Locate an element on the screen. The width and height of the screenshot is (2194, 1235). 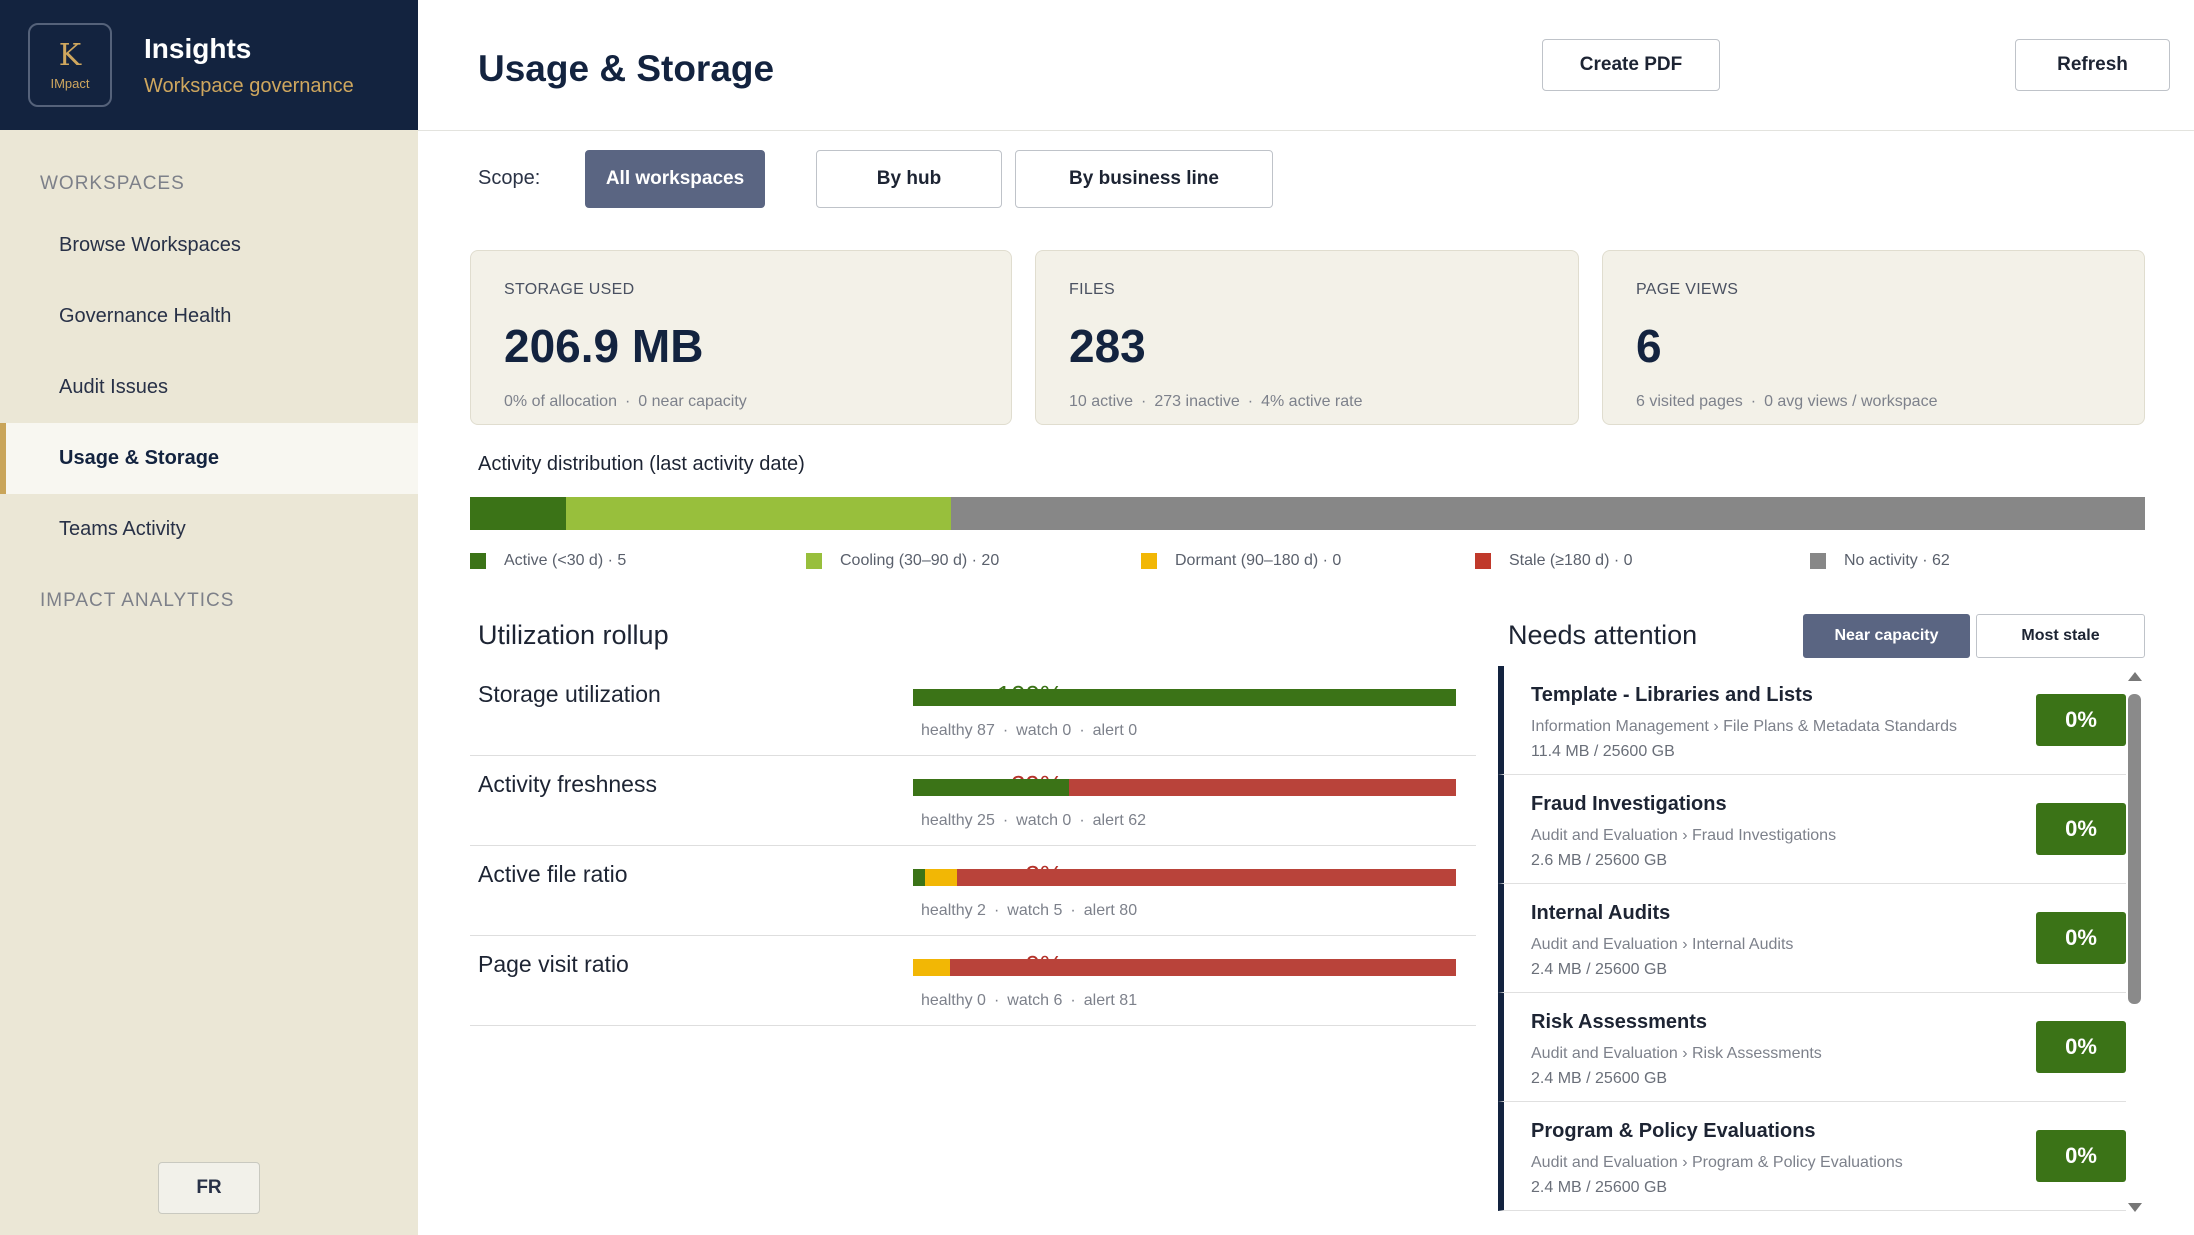
utilization-metric-name: Activity freshness is located at coordinates (567, 784).